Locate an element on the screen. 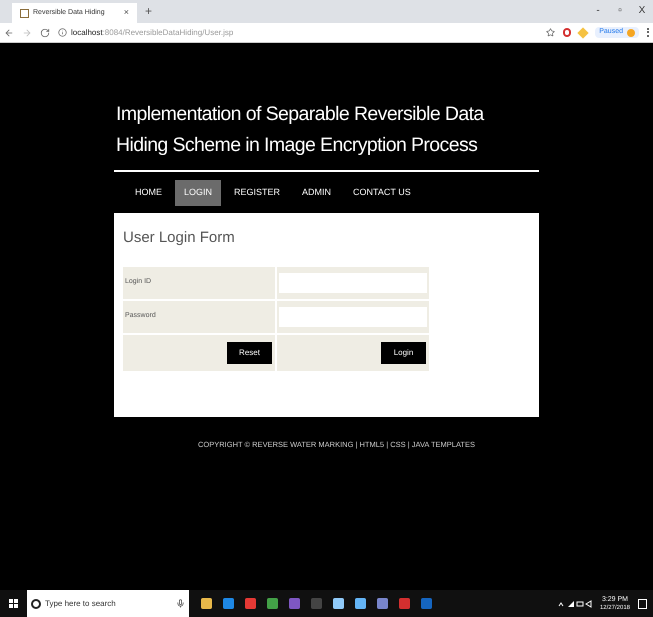  window-control: X is located at coordinates (642, 10).